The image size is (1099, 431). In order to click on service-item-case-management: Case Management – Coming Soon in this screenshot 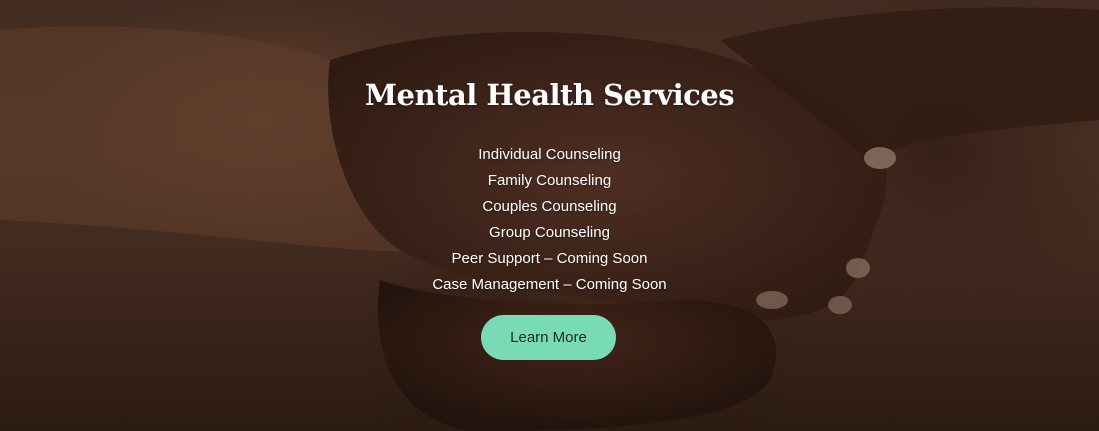, I will do `click(549, 284)`.